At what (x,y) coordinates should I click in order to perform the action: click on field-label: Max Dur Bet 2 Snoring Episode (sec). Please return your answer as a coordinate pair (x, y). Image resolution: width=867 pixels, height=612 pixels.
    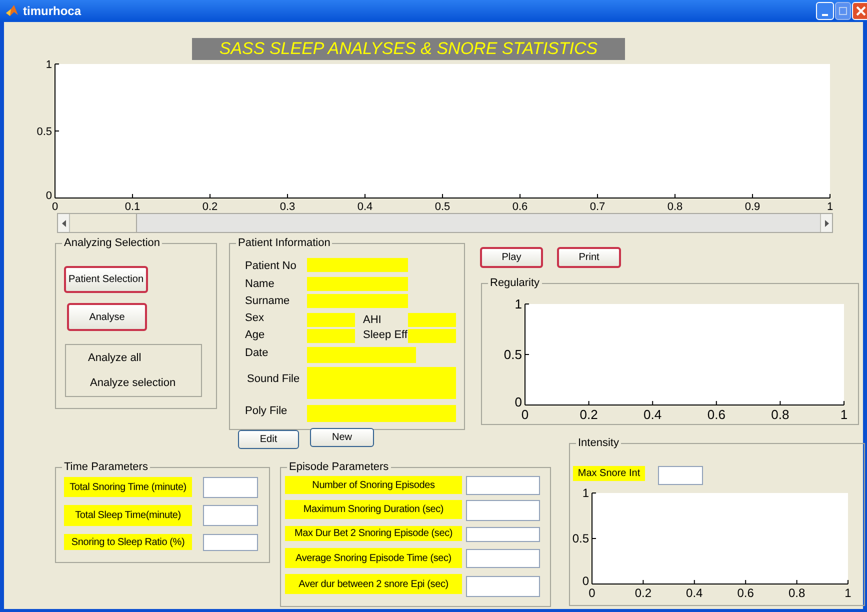
    Looking at the image, I should click on (373, 533).